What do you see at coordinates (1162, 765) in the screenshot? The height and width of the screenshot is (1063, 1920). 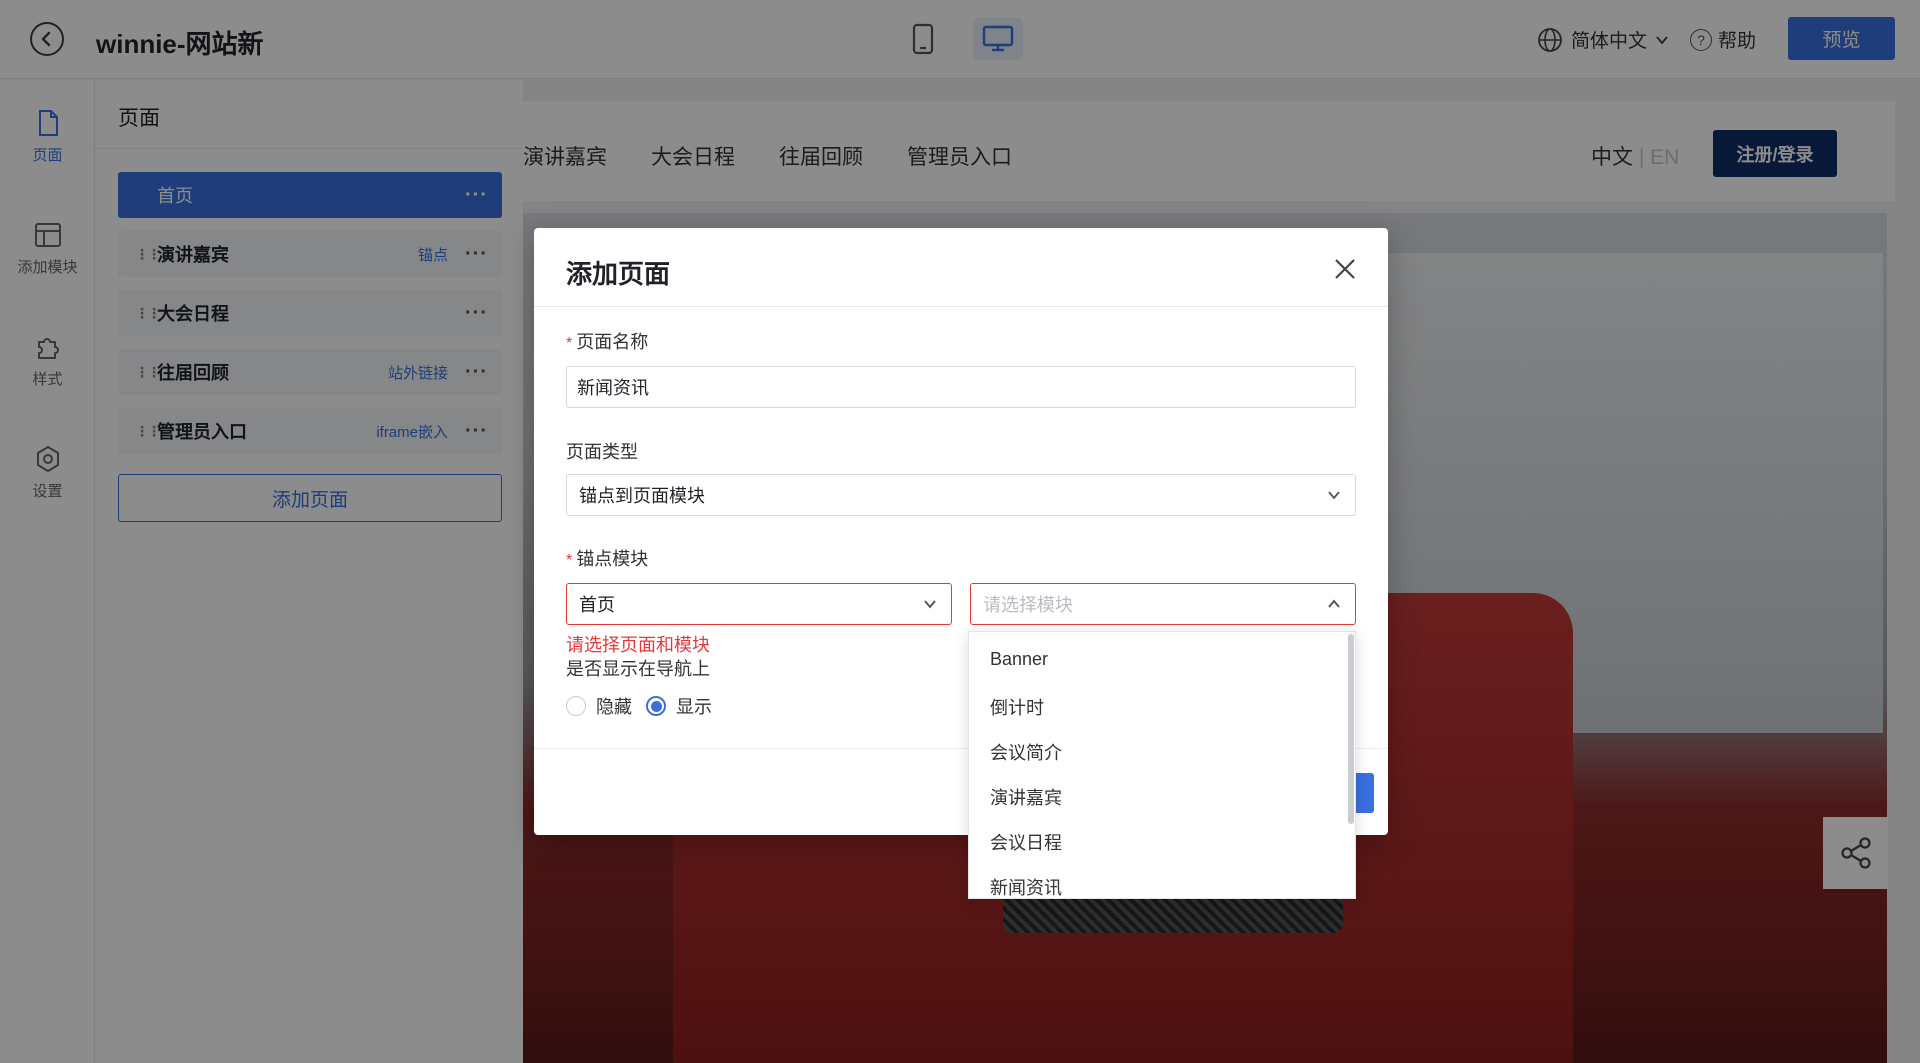 I see `module-dropdown: Banner 倒计时 会议简介 演讲嘉宾 会议日程 新闻资讯` at bounding box center [1162, 765].